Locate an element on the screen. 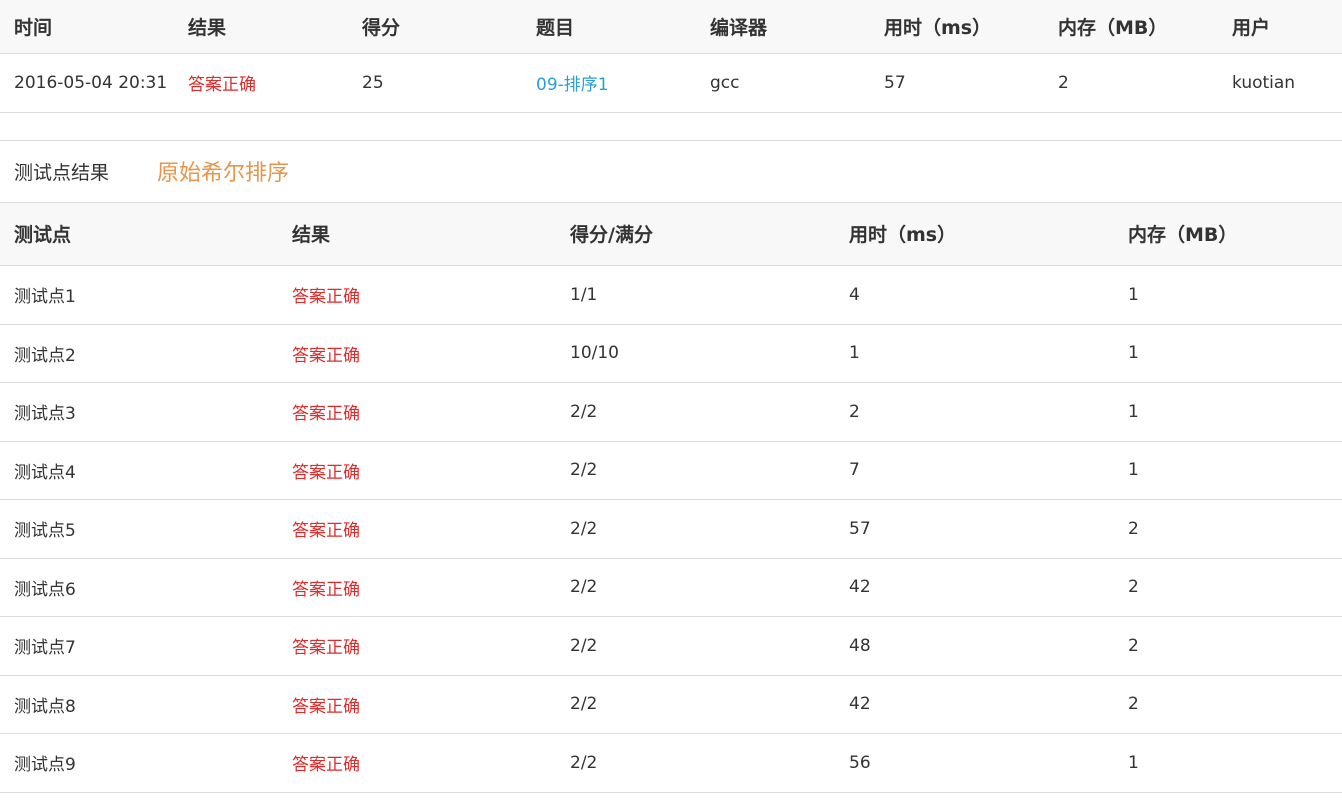 Image resolution: width=1342 pixels, height=801 pixels. table-row: 测试点1 答案正确 1/1 4 1 is located at coordinates (671, 295).